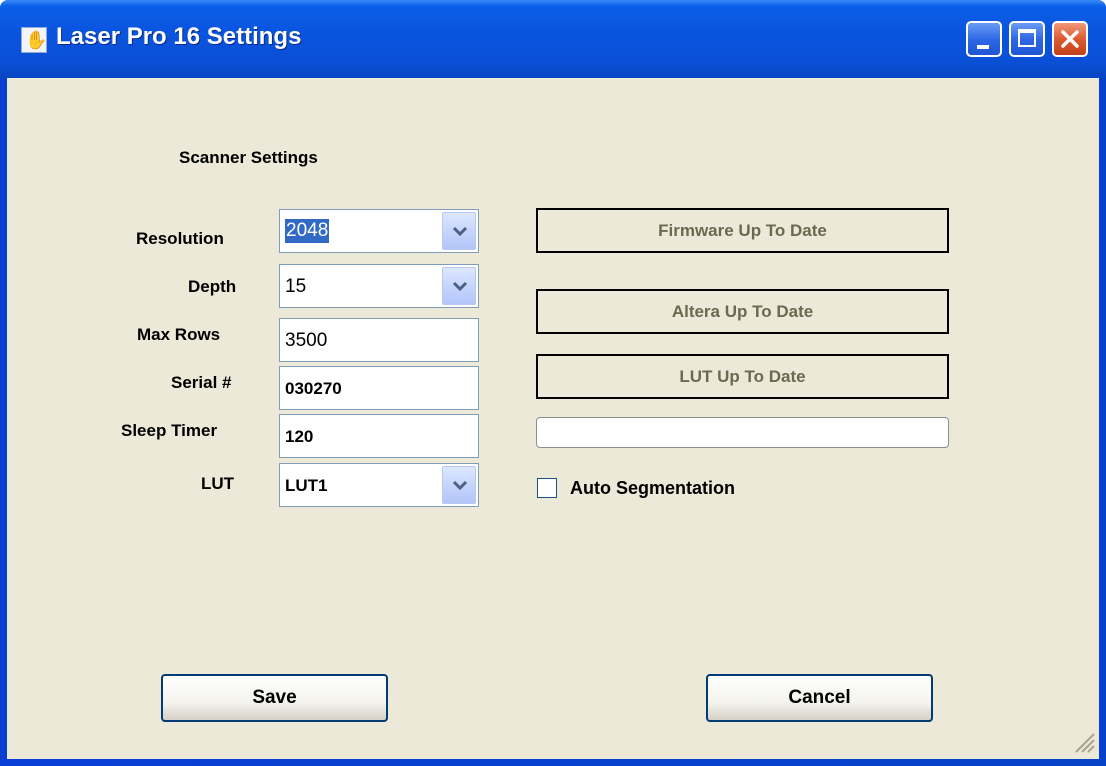  I want to click on scanner-settings-heading: Scanner Settings, so click(248, 157).